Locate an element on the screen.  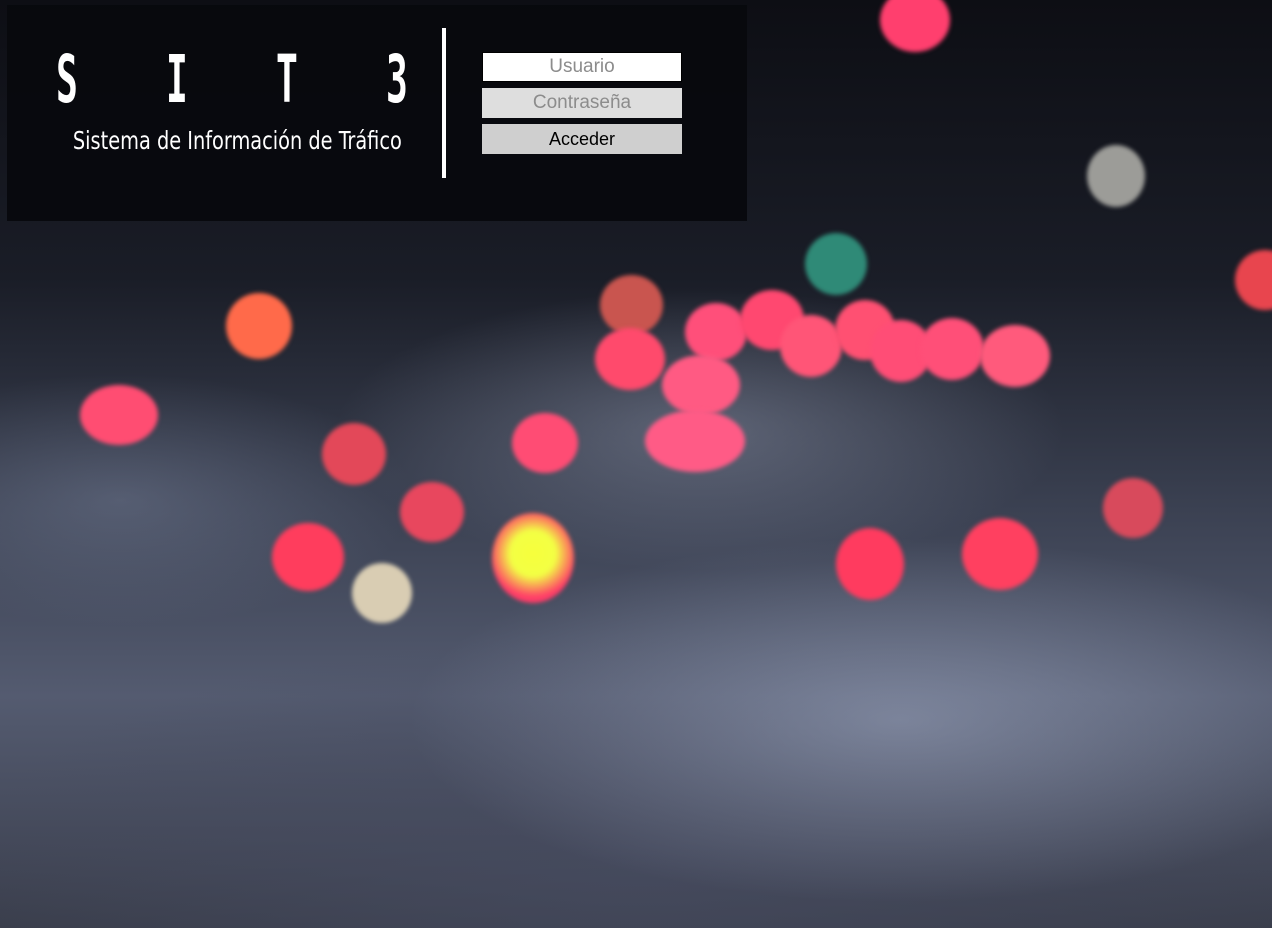
vertical-divider is located at coordinates (444, 103).